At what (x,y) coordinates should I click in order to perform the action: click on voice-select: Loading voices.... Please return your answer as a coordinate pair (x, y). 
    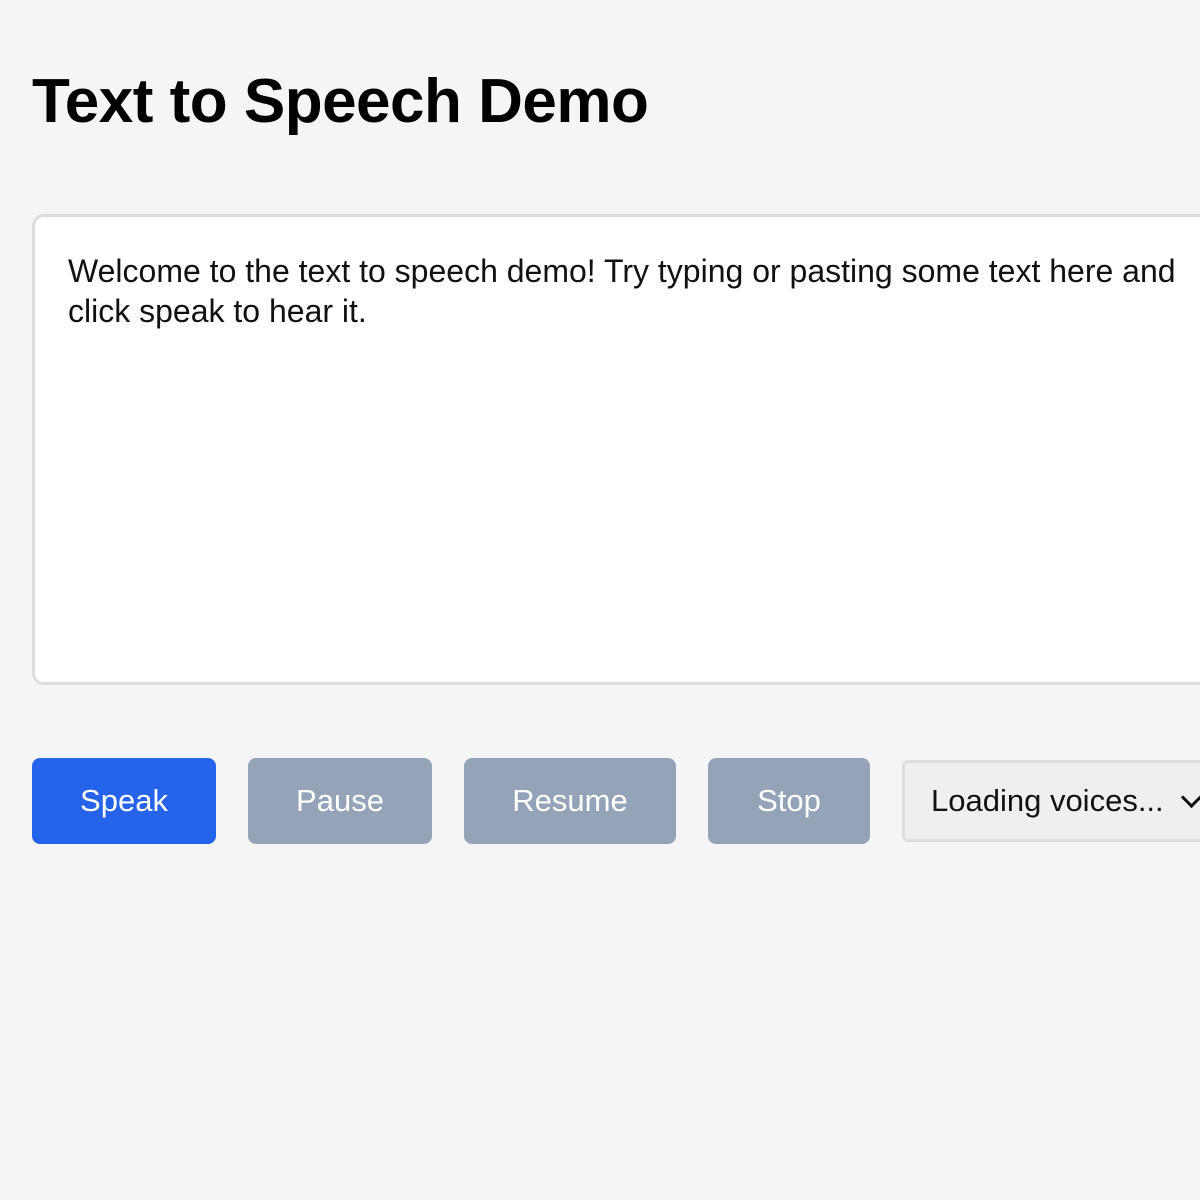
    Looking at the image, I should click on (1051, 801).